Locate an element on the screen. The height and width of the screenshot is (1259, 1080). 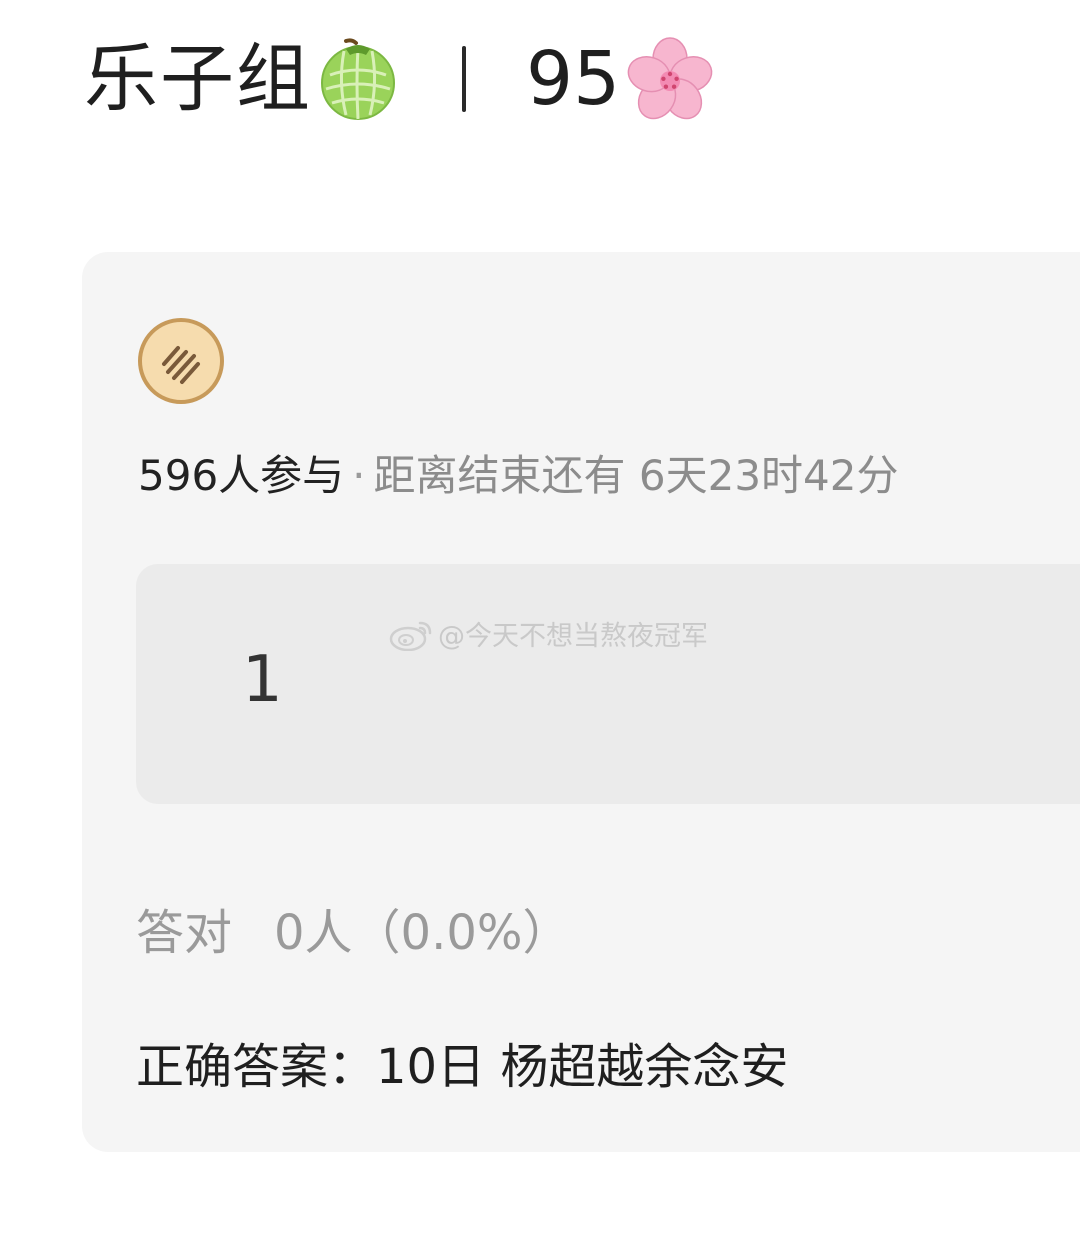
submitted-answer: 1 is located at coordinates (262, 680).